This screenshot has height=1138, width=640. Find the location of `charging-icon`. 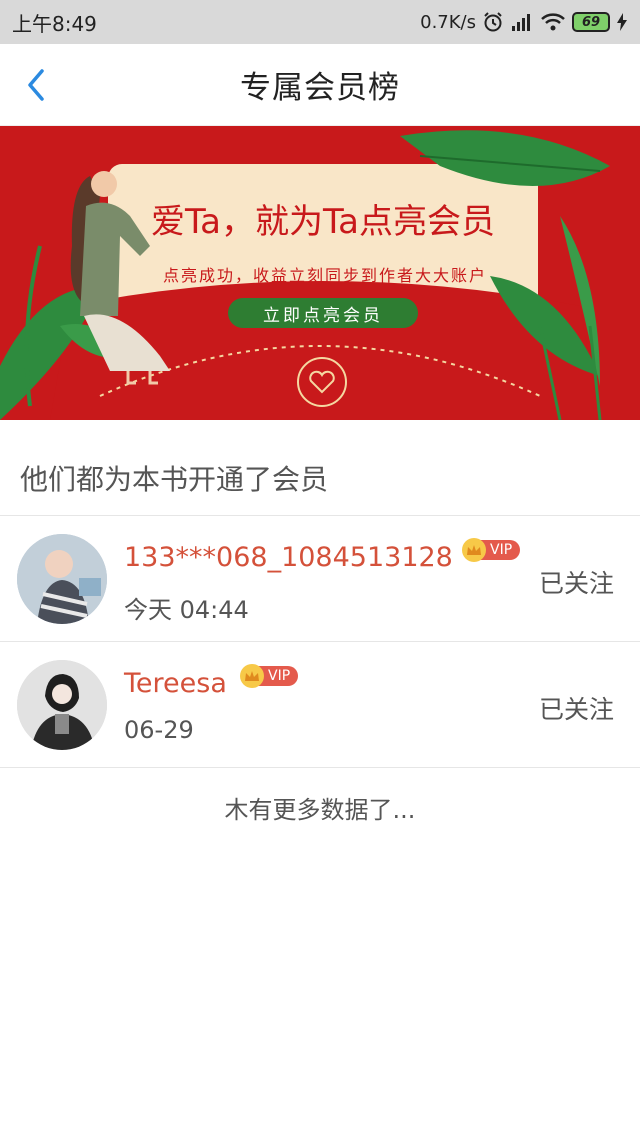

charging-icon is located at coordinates (622, 22).